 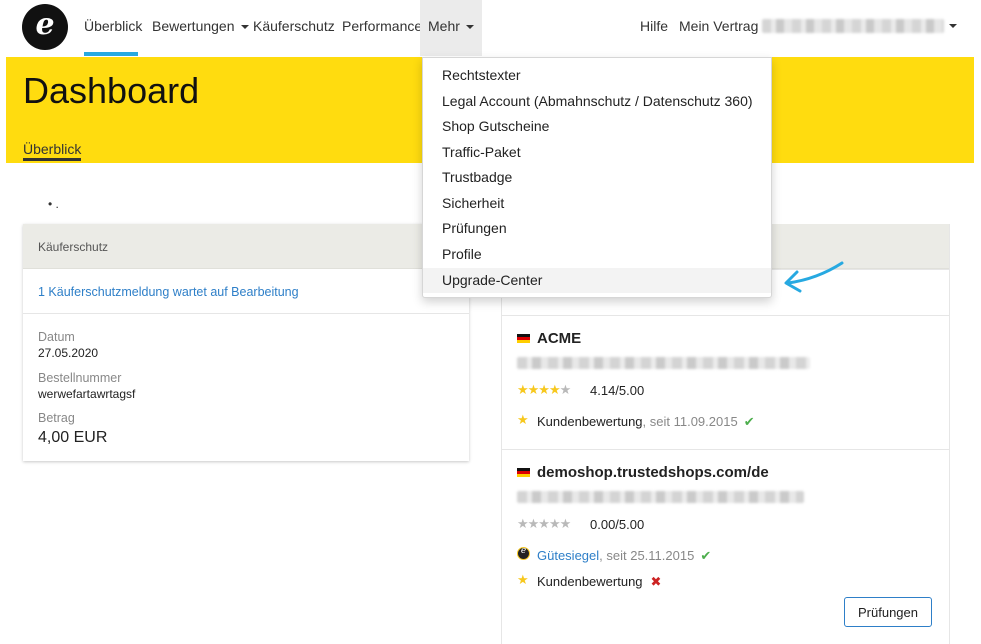 What do you see at coordinates (853, 26) in the screenshot?
I see `user-account-name-blurred` at bounding box center [853, 26].